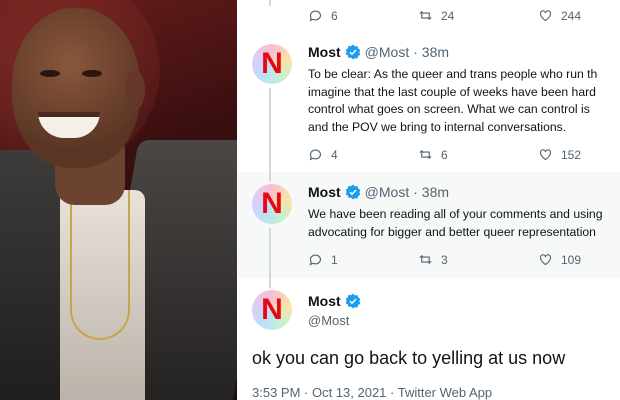 This screenshot has height=400, width=620. Describe the element at coordinates (372, 392) in the screenshot. I see `tweet-timestamp-footer: 3:53 PM · Oct 13, 2021 · Twitter Web App` at that location.